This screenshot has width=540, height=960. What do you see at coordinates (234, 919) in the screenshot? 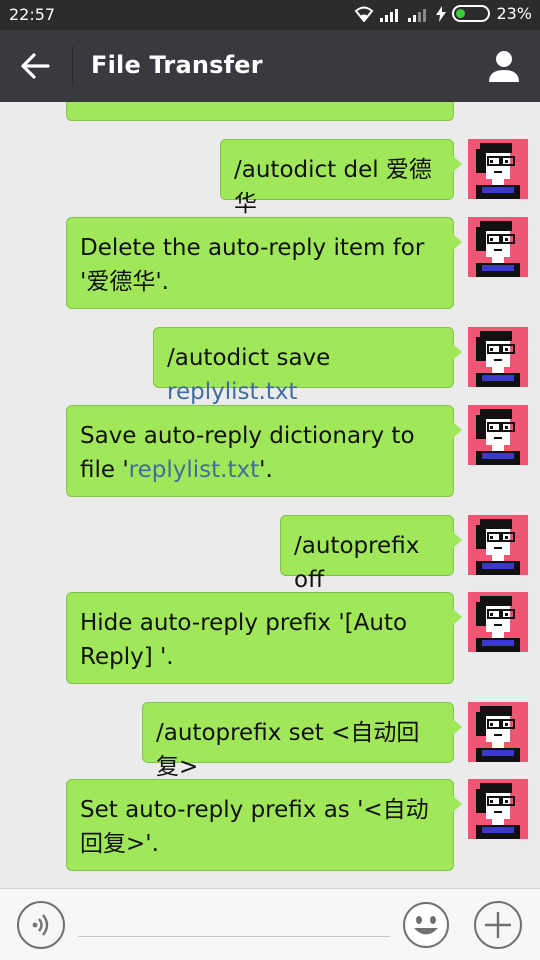
I see `message-input` at bounding box center [234, 919].